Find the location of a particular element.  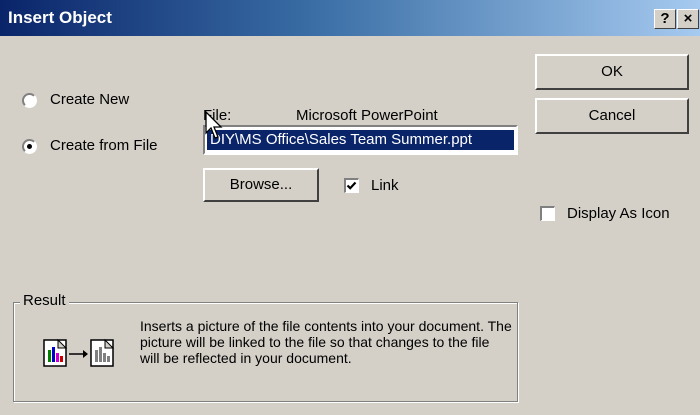

linked-picture-icon is located at coordinates (83, 355).